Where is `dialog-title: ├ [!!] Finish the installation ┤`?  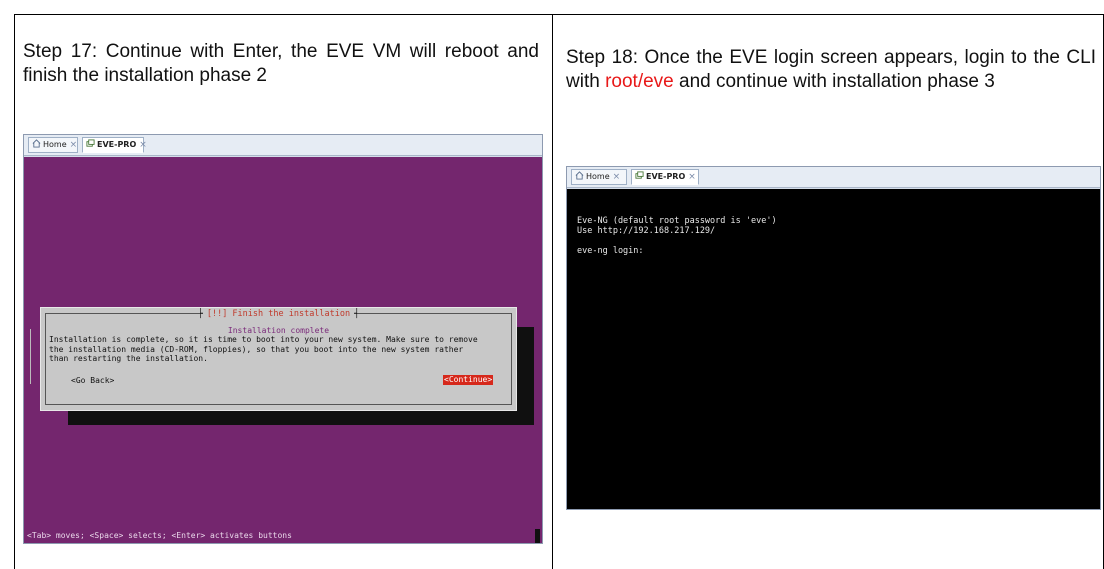 dialog-title: ├ [!!] Finish the installation ┤ is located at coordinates (278, 314).